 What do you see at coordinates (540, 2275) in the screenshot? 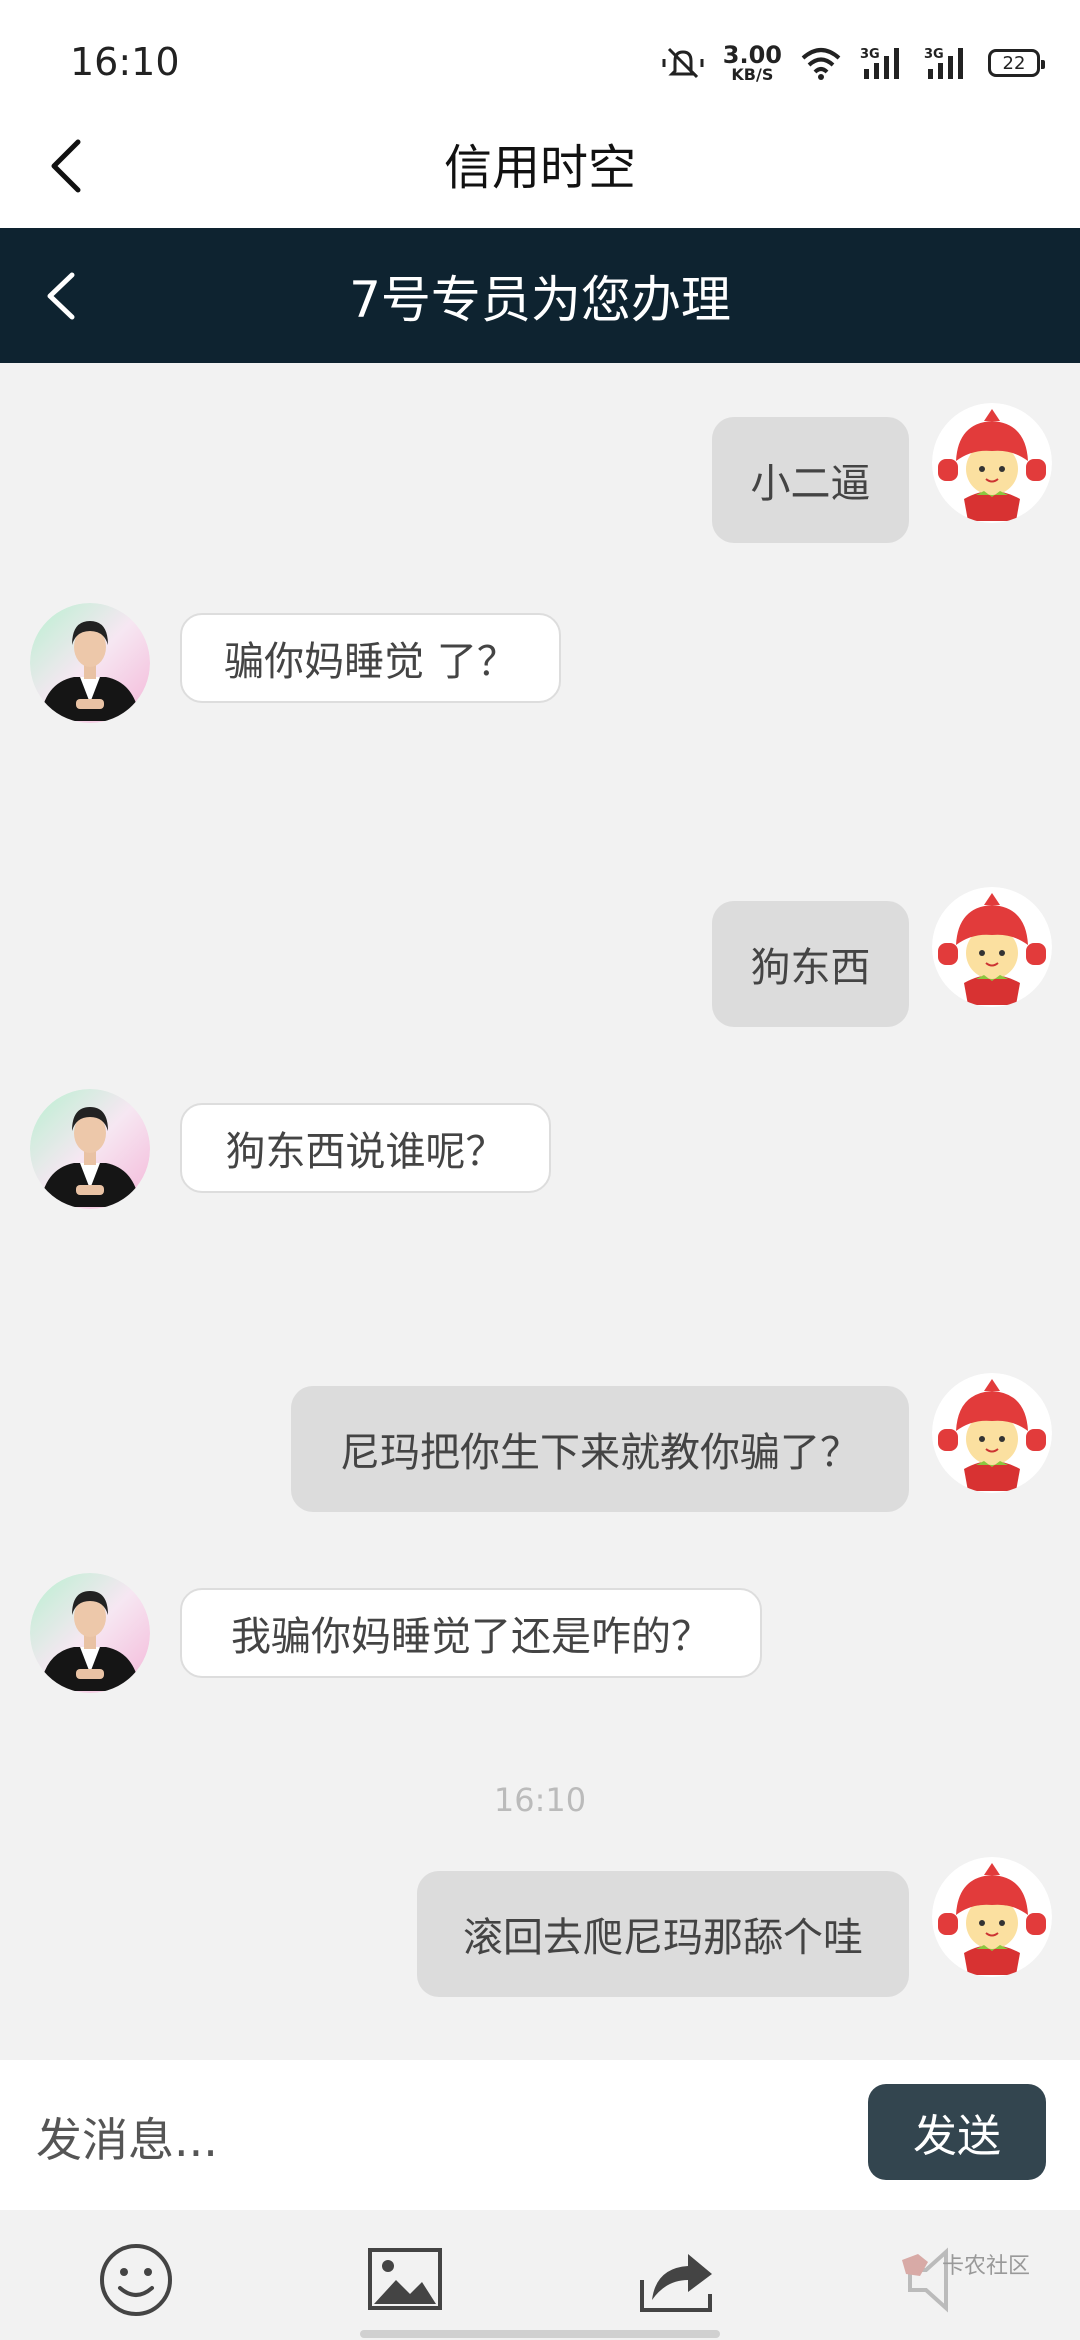
I see `bottom-toolbar: 卡农社区` at bounding box center [540, 2275].